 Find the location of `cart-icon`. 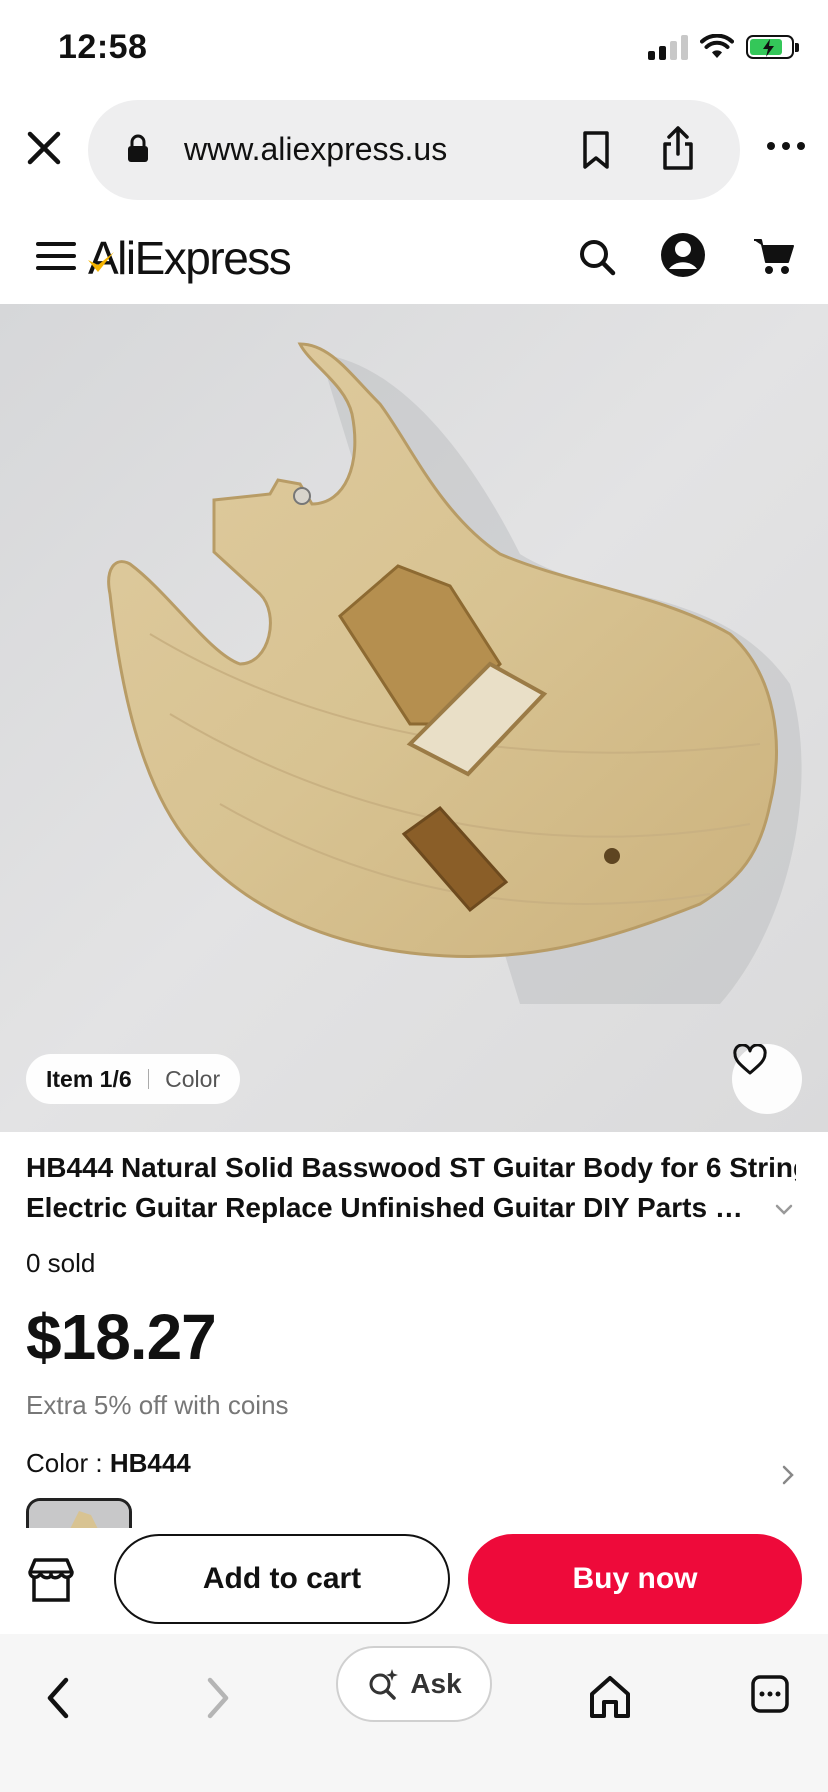

cart-icon is located at coordinates (774, 256).